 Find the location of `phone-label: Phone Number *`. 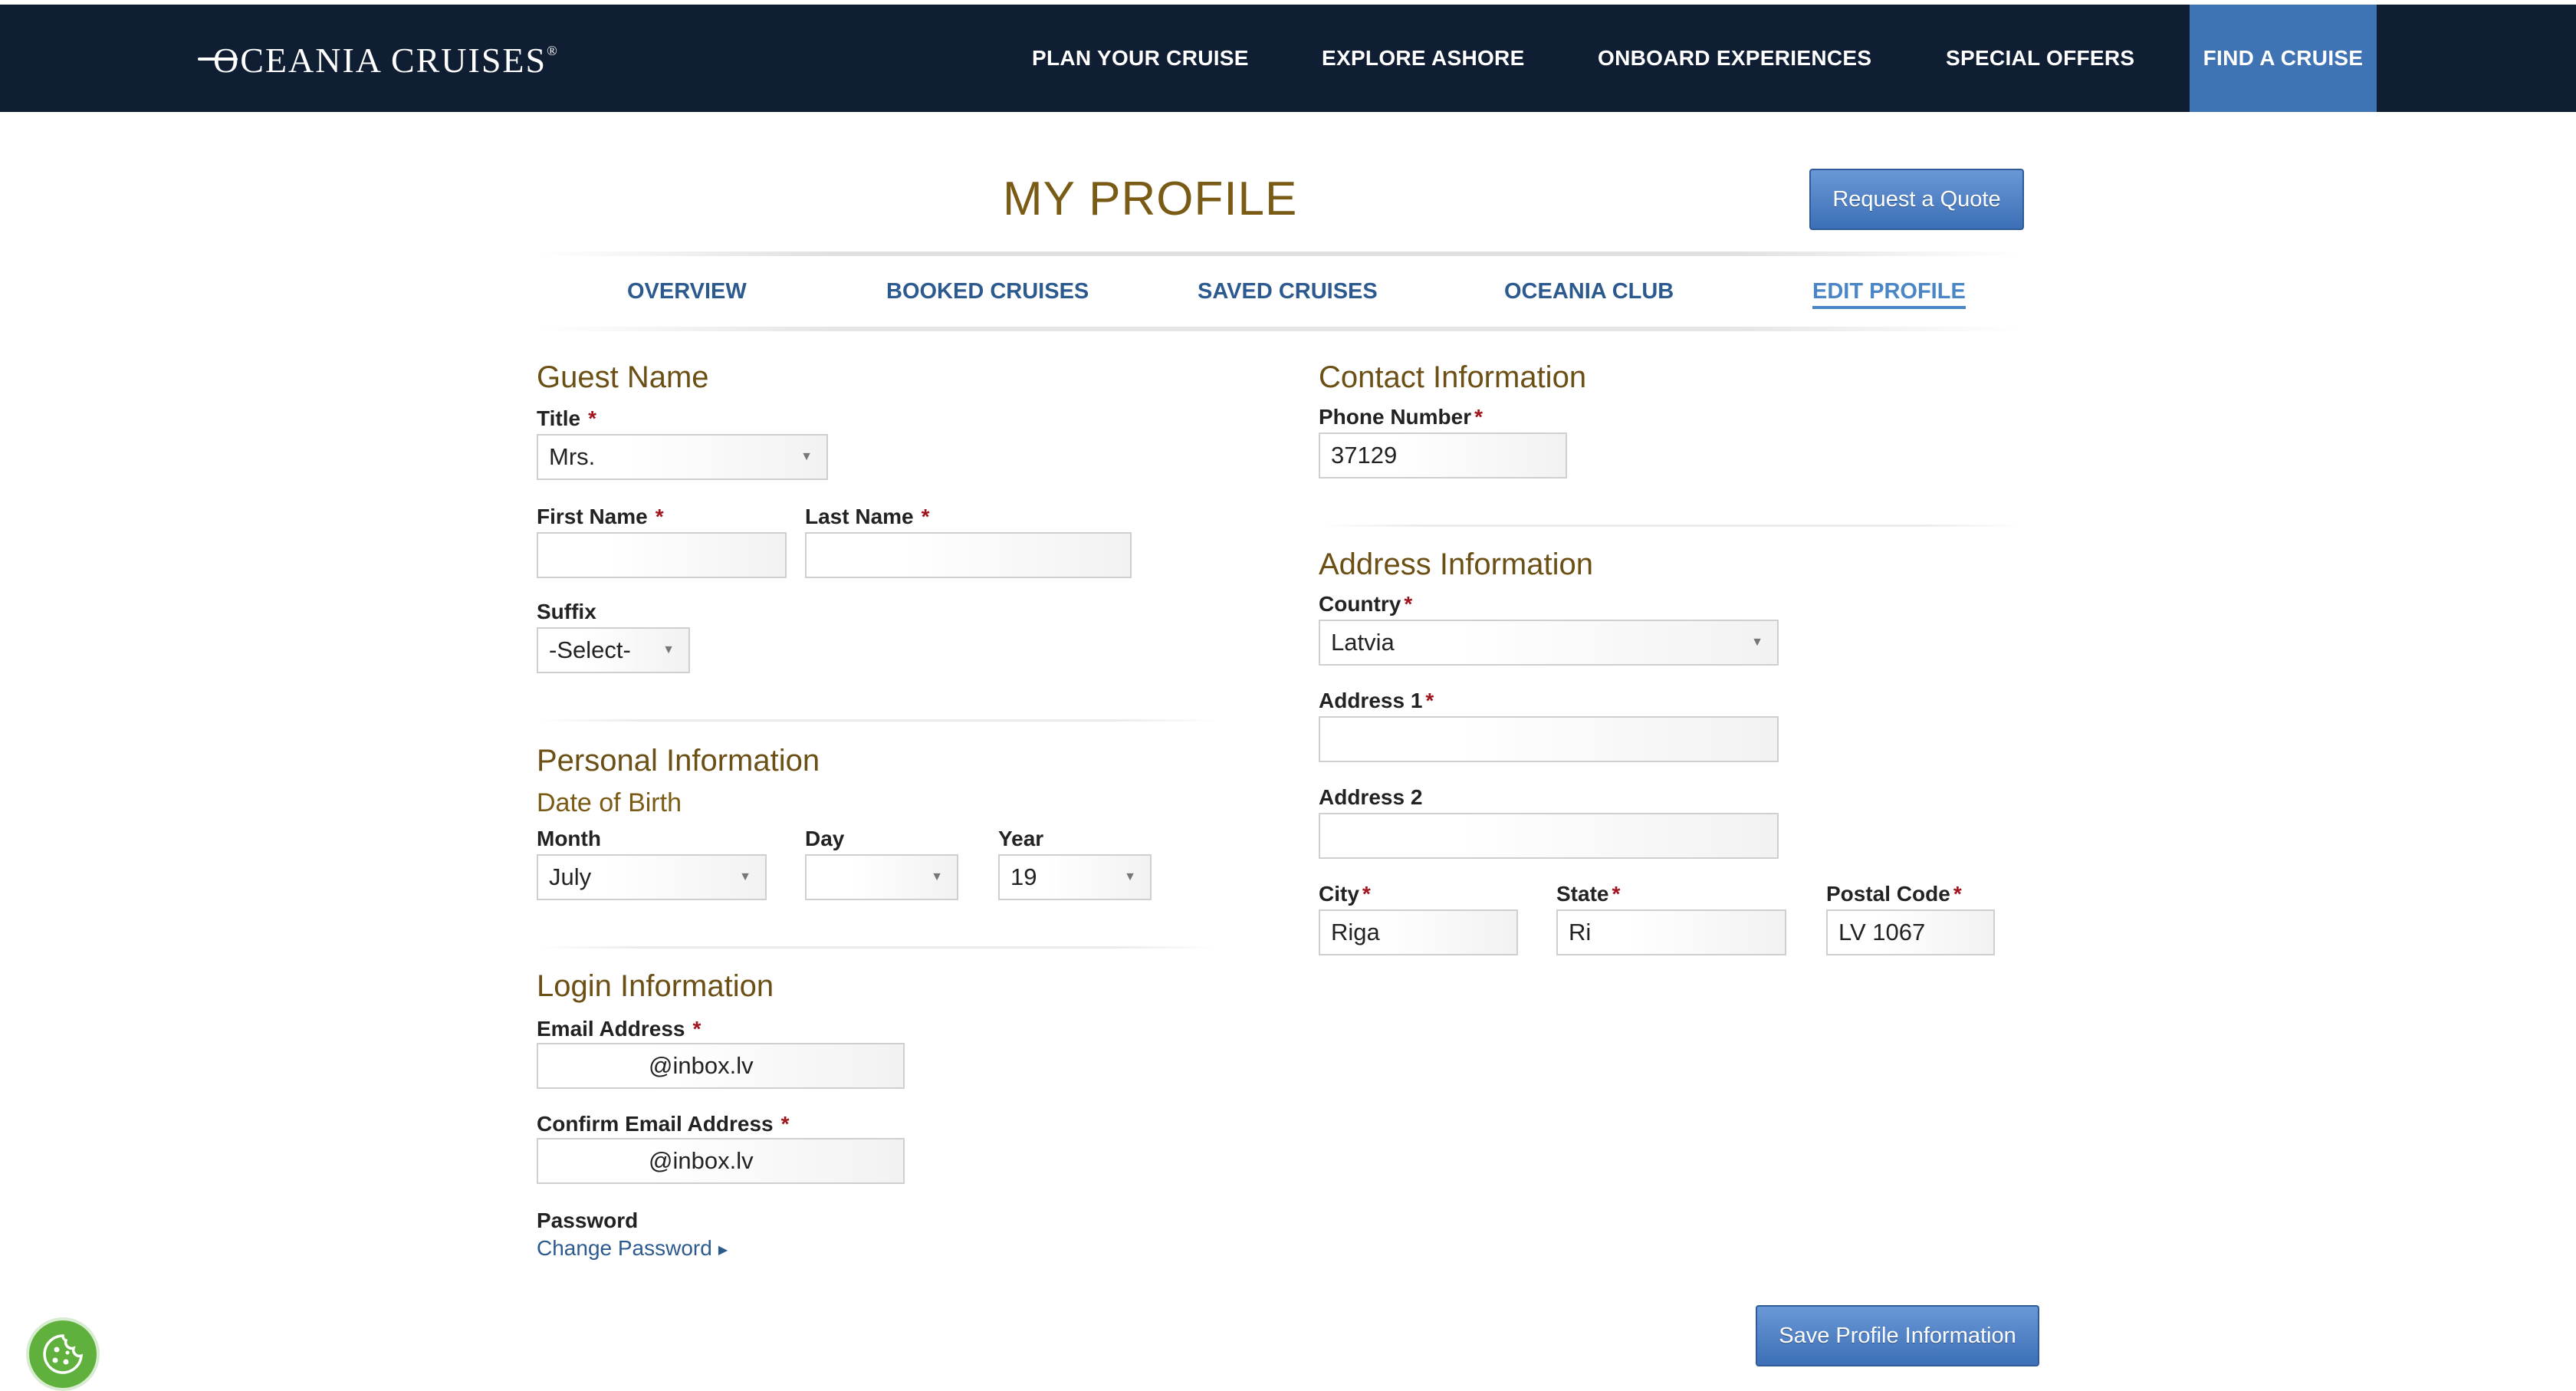

phone-label: Phone Number * is located at coordinates (1401, 417).